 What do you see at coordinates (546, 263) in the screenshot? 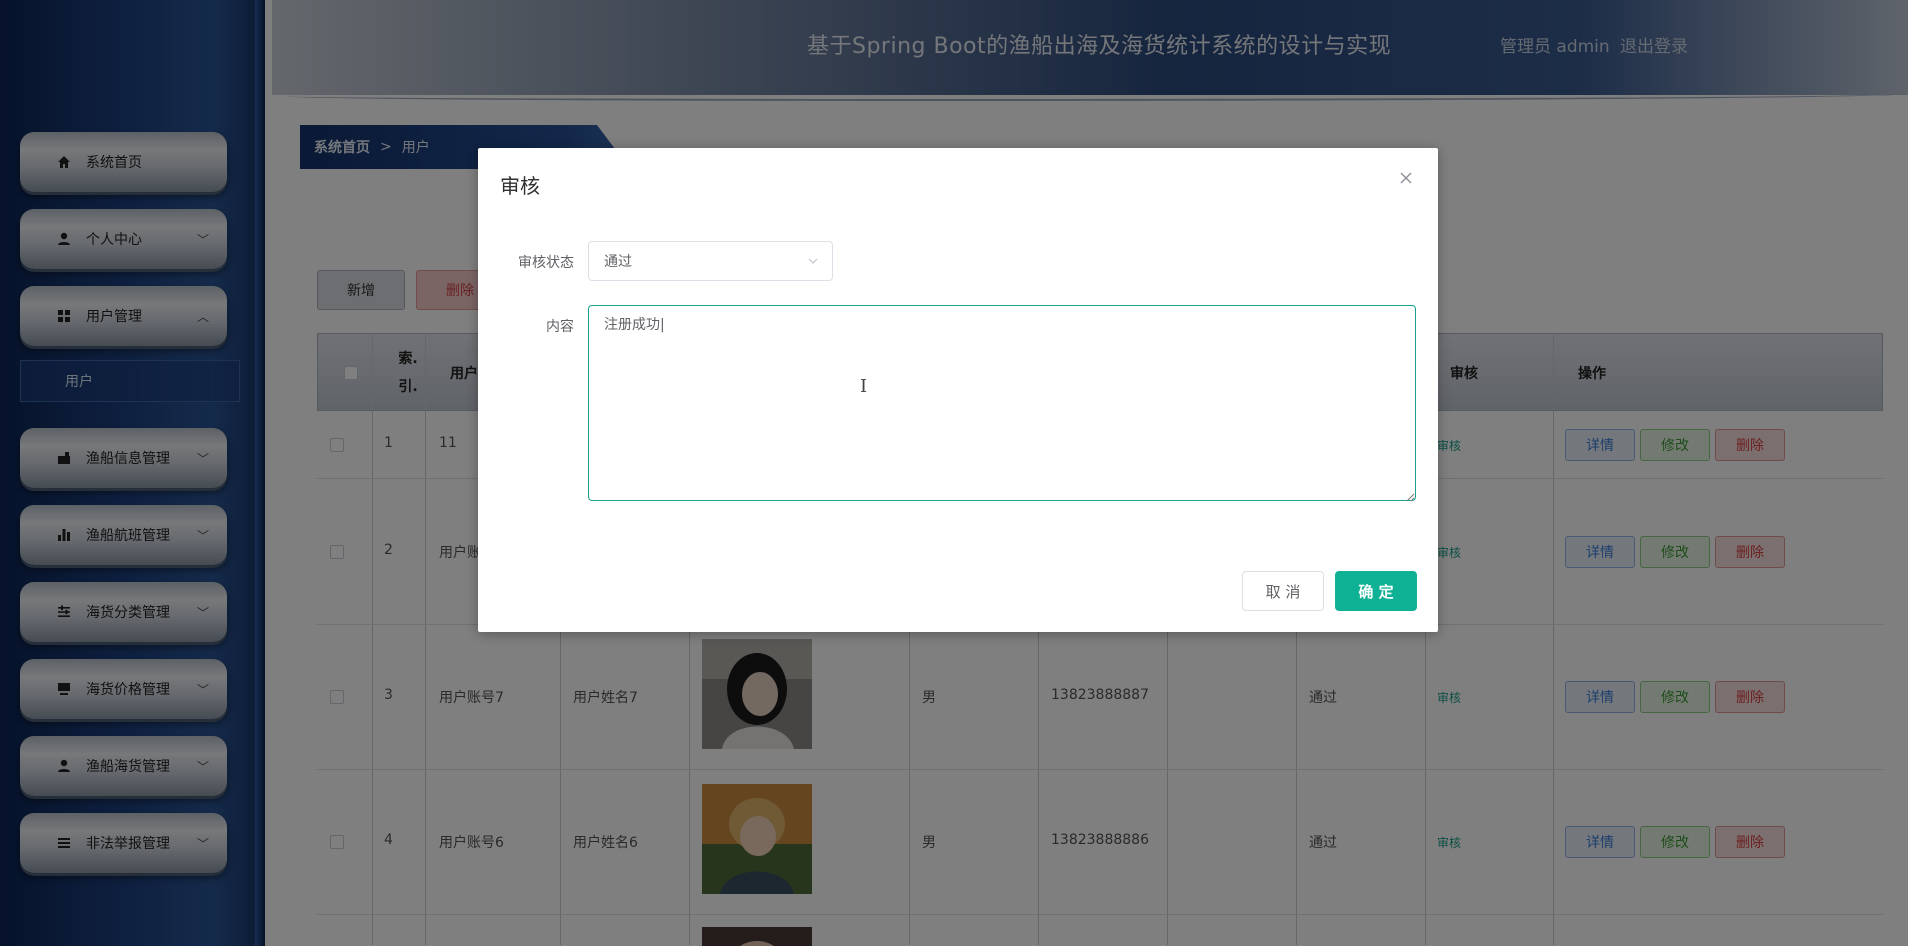
I see `status-label: 审核状态` at bounding box center [546, 263].